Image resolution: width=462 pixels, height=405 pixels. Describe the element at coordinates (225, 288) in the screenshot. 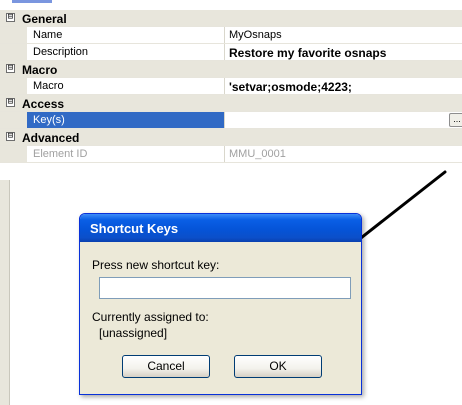

I see `shortcut-key-input` at that location.